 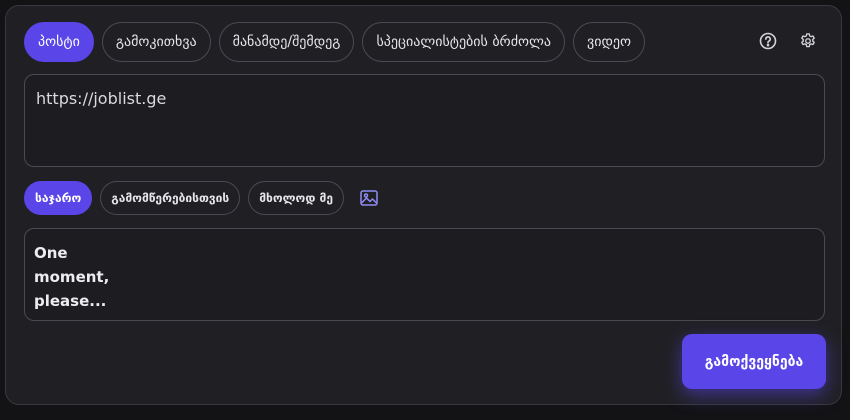 I want to click on privacy-subscribers-button: გამომწერებისთვის, so click(x=170, y=198).